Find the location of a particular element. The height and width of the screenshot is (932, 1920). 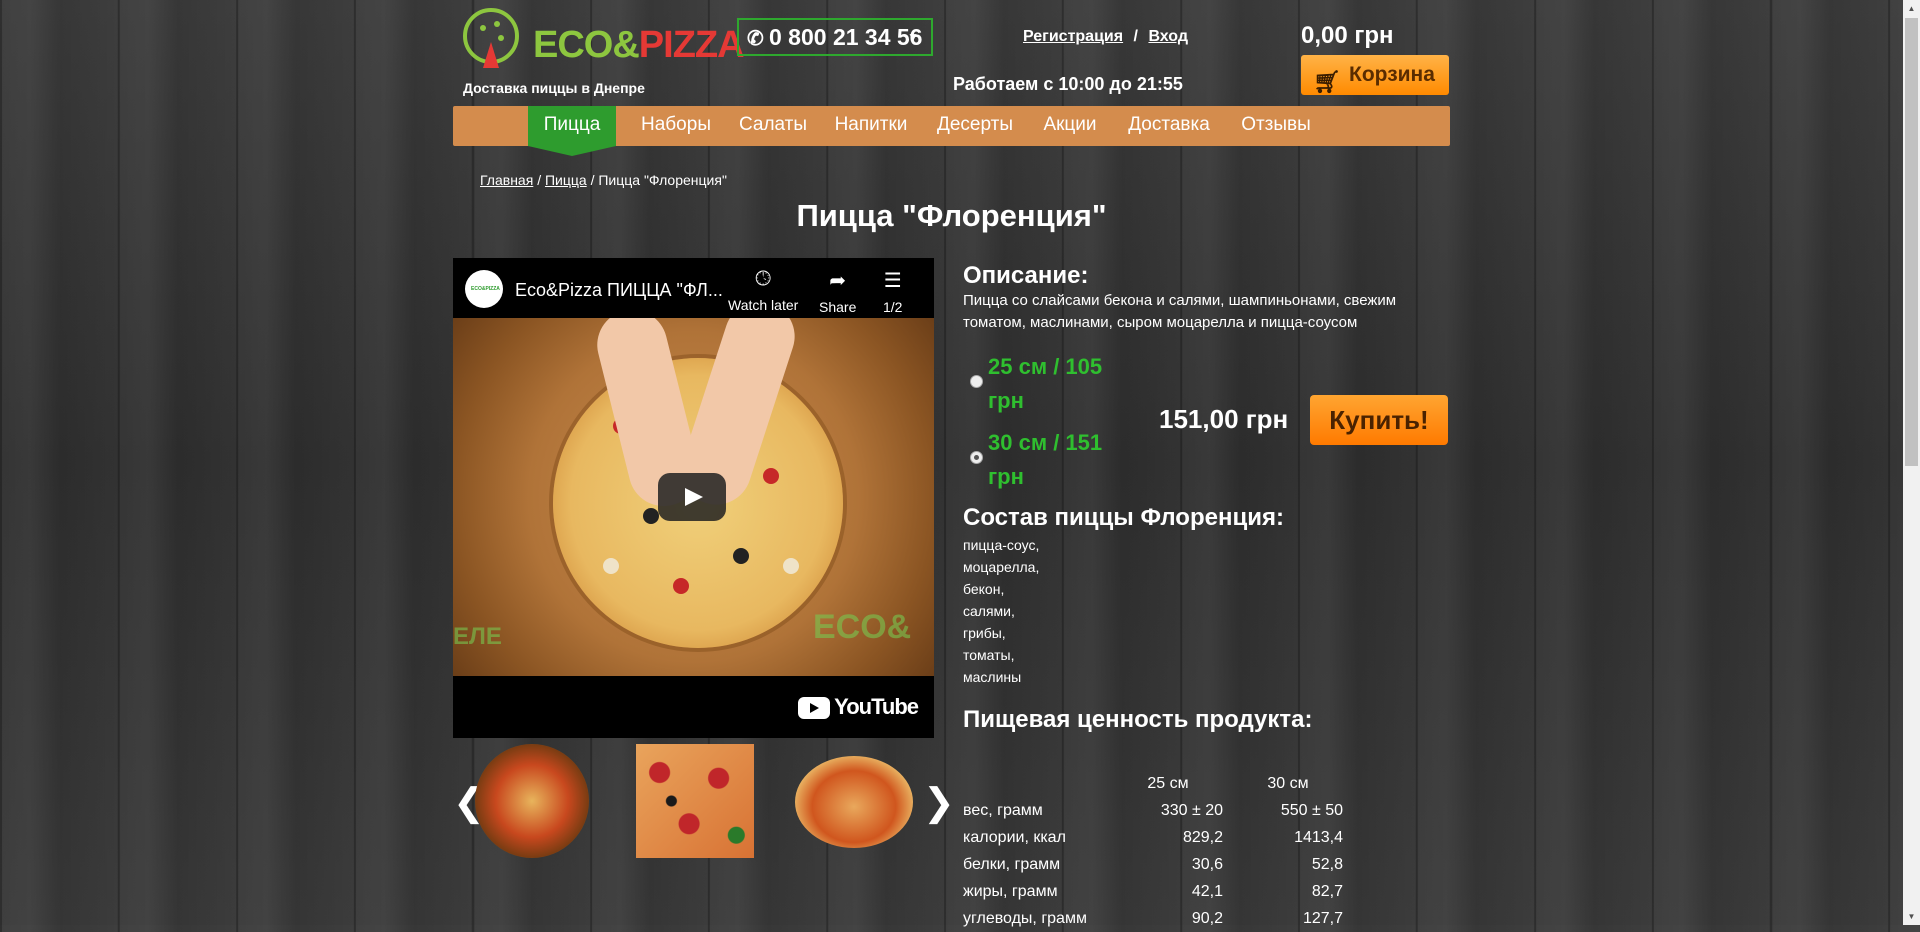

table-row: вес, грамм 330 ± 20 550 ± 50 is located at coordinates (1163, 810).